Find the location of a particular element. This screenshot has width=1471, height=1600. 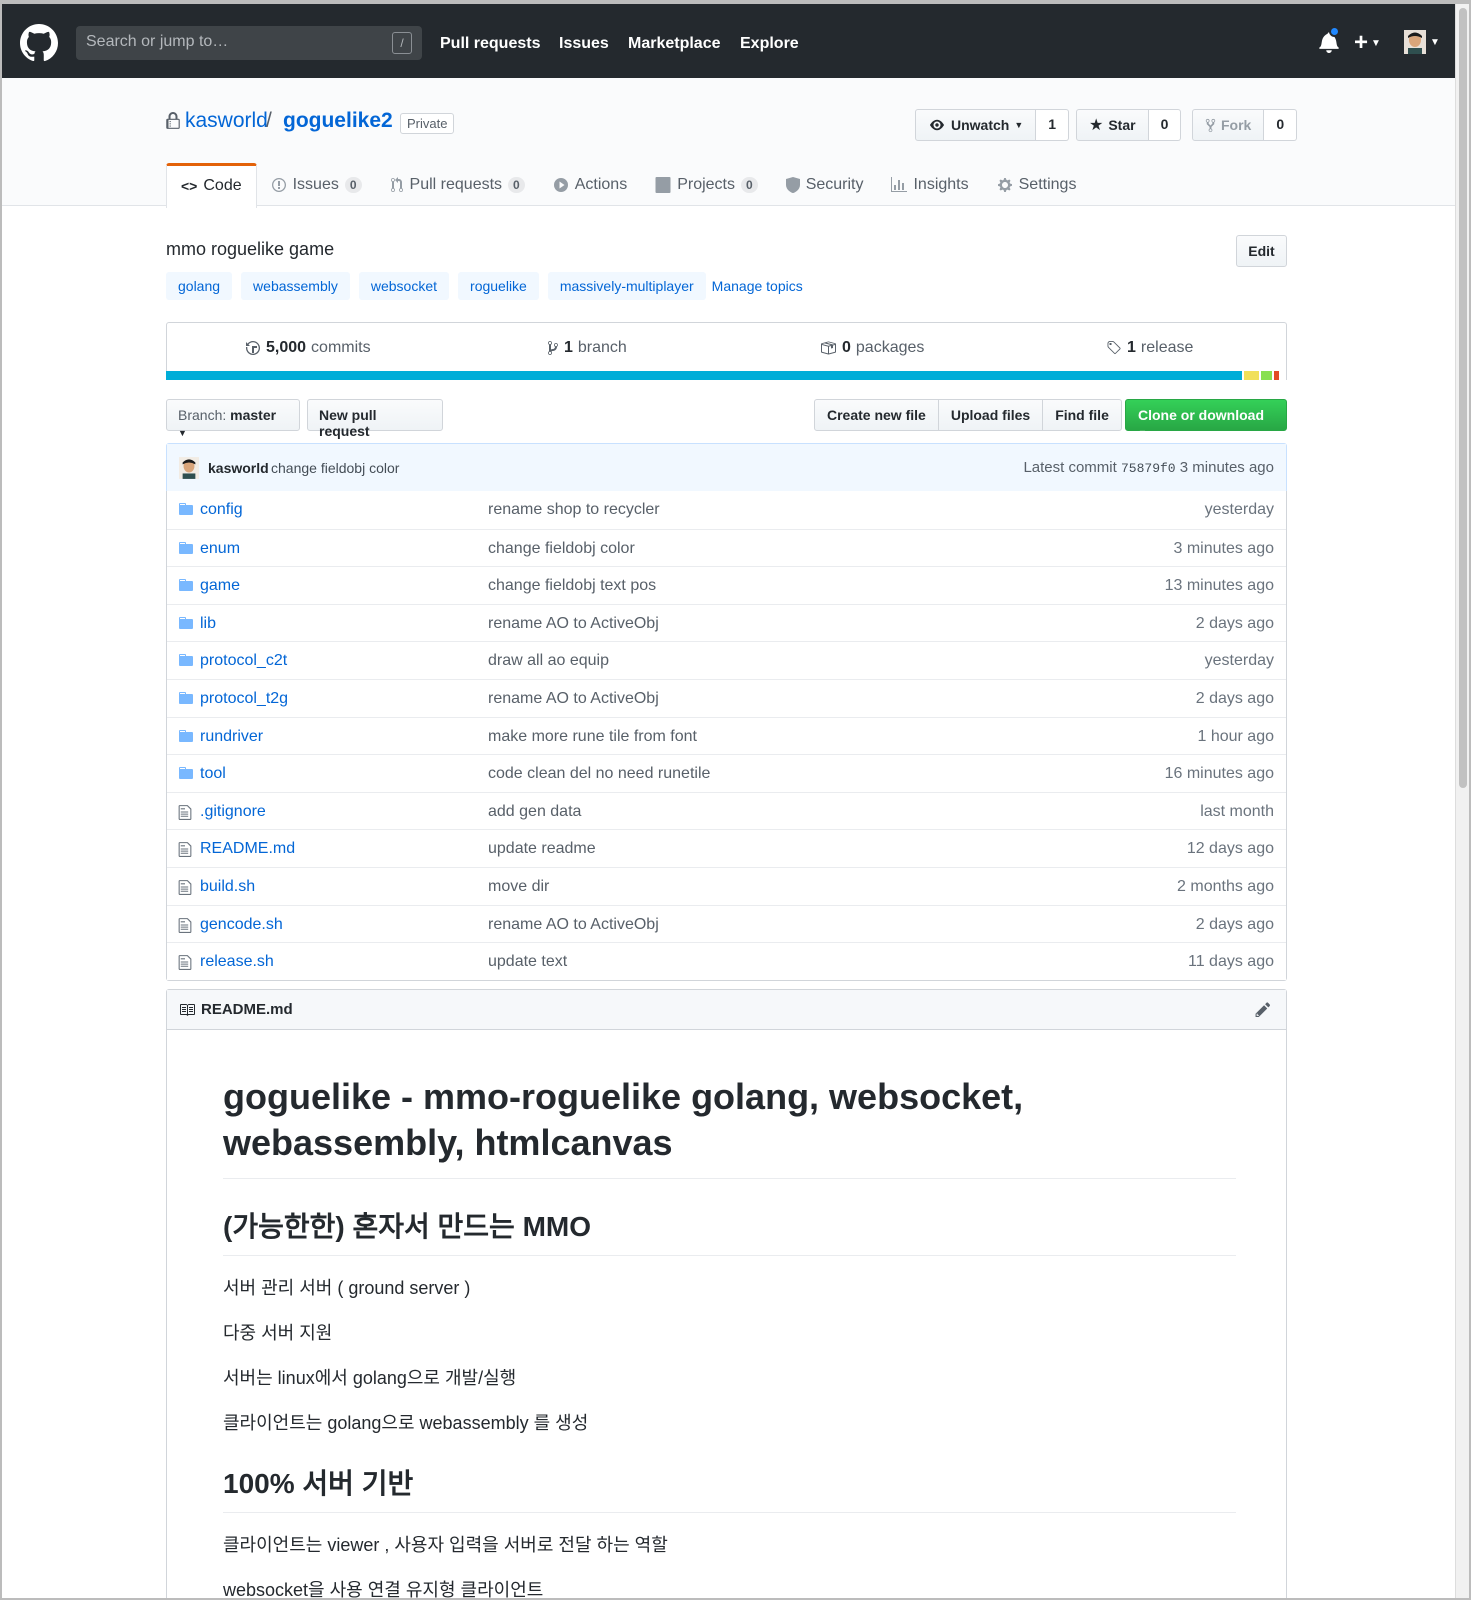

create-new-menu: + ▼ is located at coordinates (1367, 43).